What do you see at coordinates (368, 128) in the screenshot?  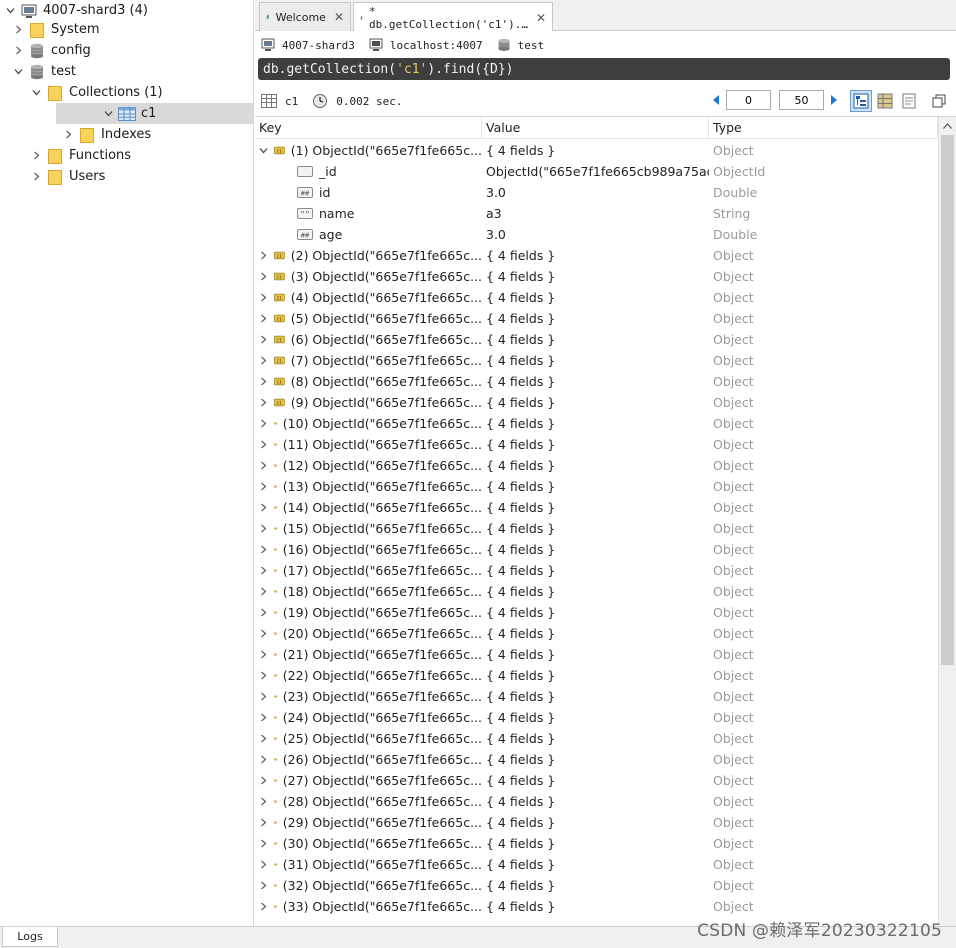 I see `column-header-key: Key` at bounding box center [368, 128].